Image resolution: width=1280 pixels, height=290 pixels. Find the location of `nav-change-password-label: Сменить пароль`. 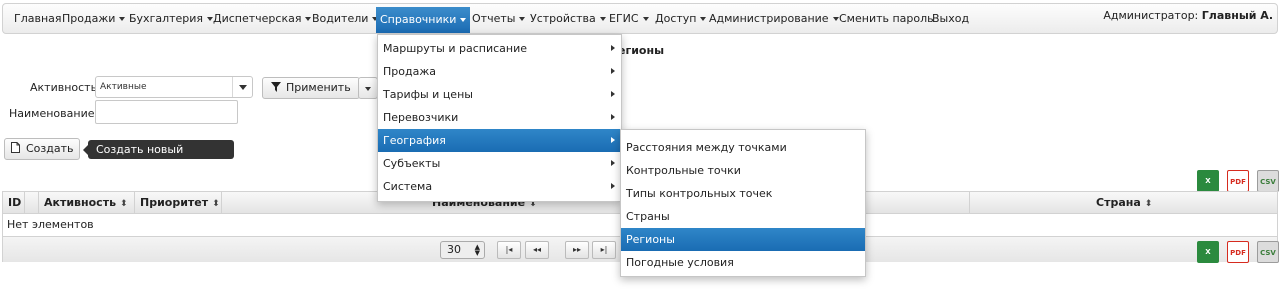

nav-change-password-label: Сменить пароль is located at coordinates (886, 18).